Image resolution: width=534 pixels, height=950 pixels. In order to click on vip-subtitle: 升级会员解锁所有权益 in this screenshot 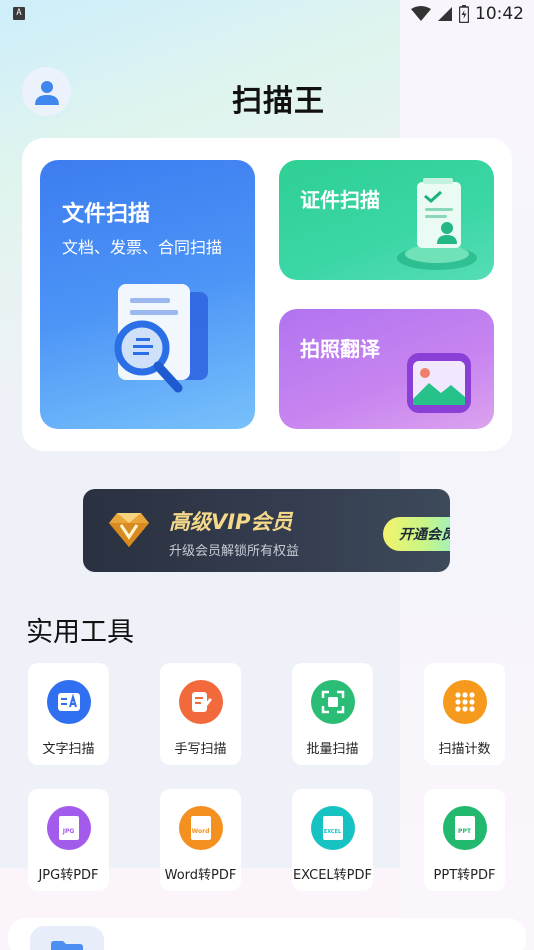, I will do `click(234, 551)`.